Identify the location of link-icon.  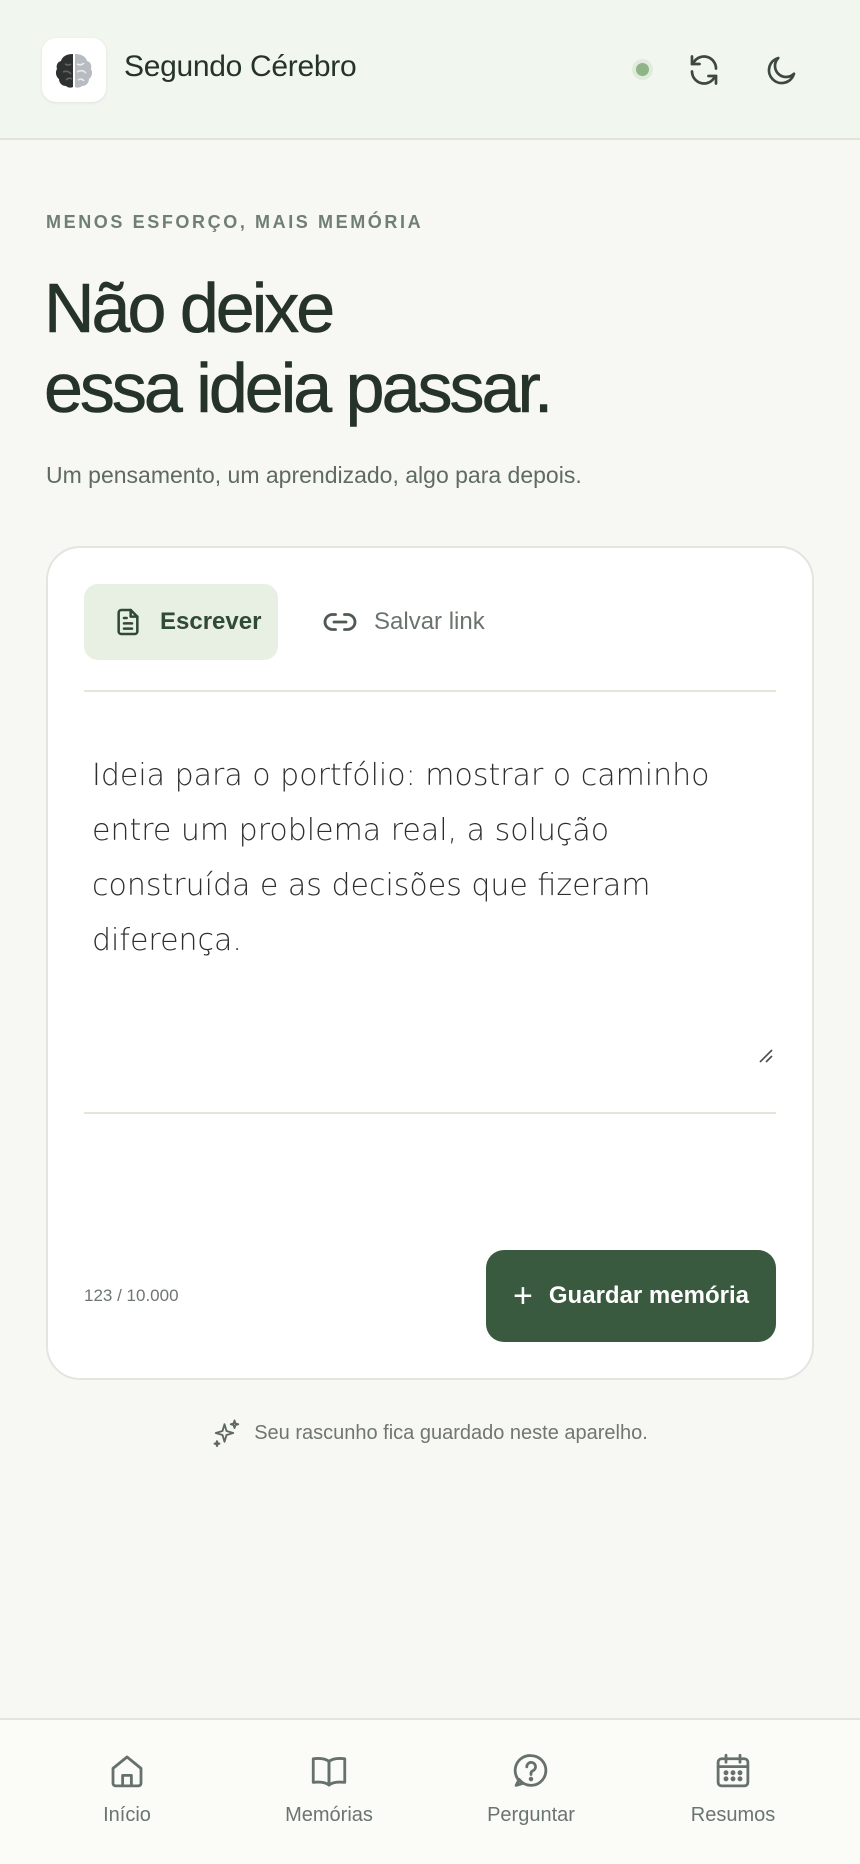
(340, 622).